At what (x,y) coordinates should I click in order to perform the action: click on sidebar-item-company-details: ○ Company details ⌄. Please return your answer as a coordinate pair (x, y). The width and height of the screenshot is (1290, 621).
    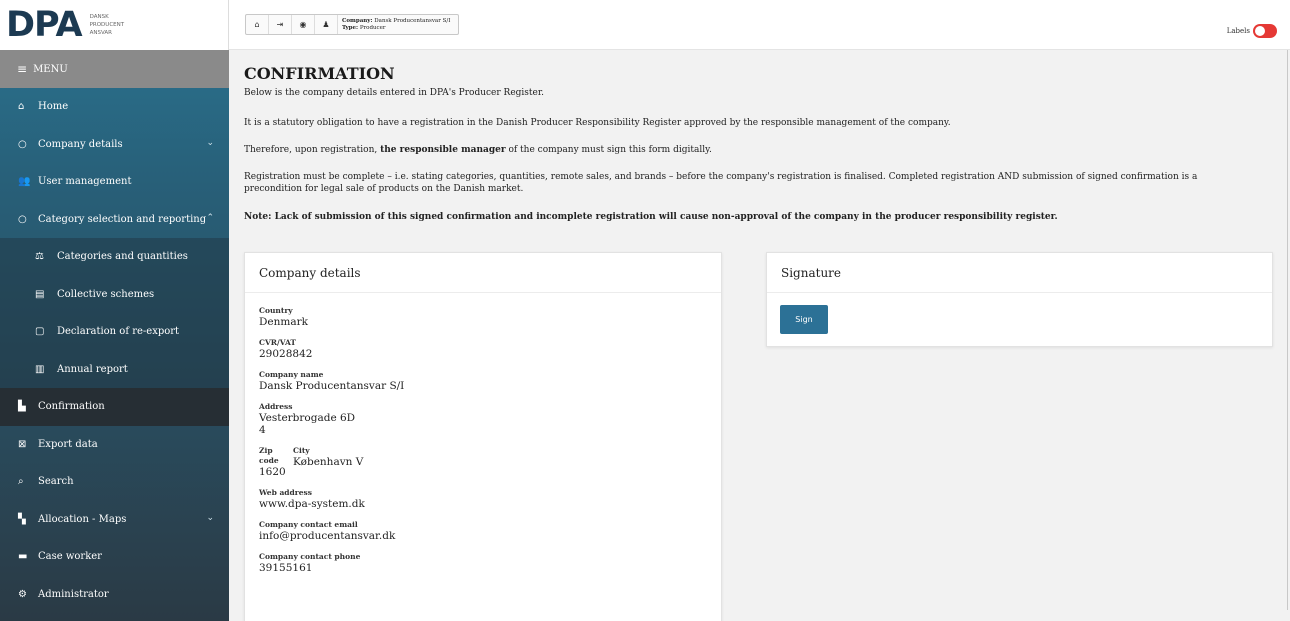
    Looking at the image, I should click on (114, 145).